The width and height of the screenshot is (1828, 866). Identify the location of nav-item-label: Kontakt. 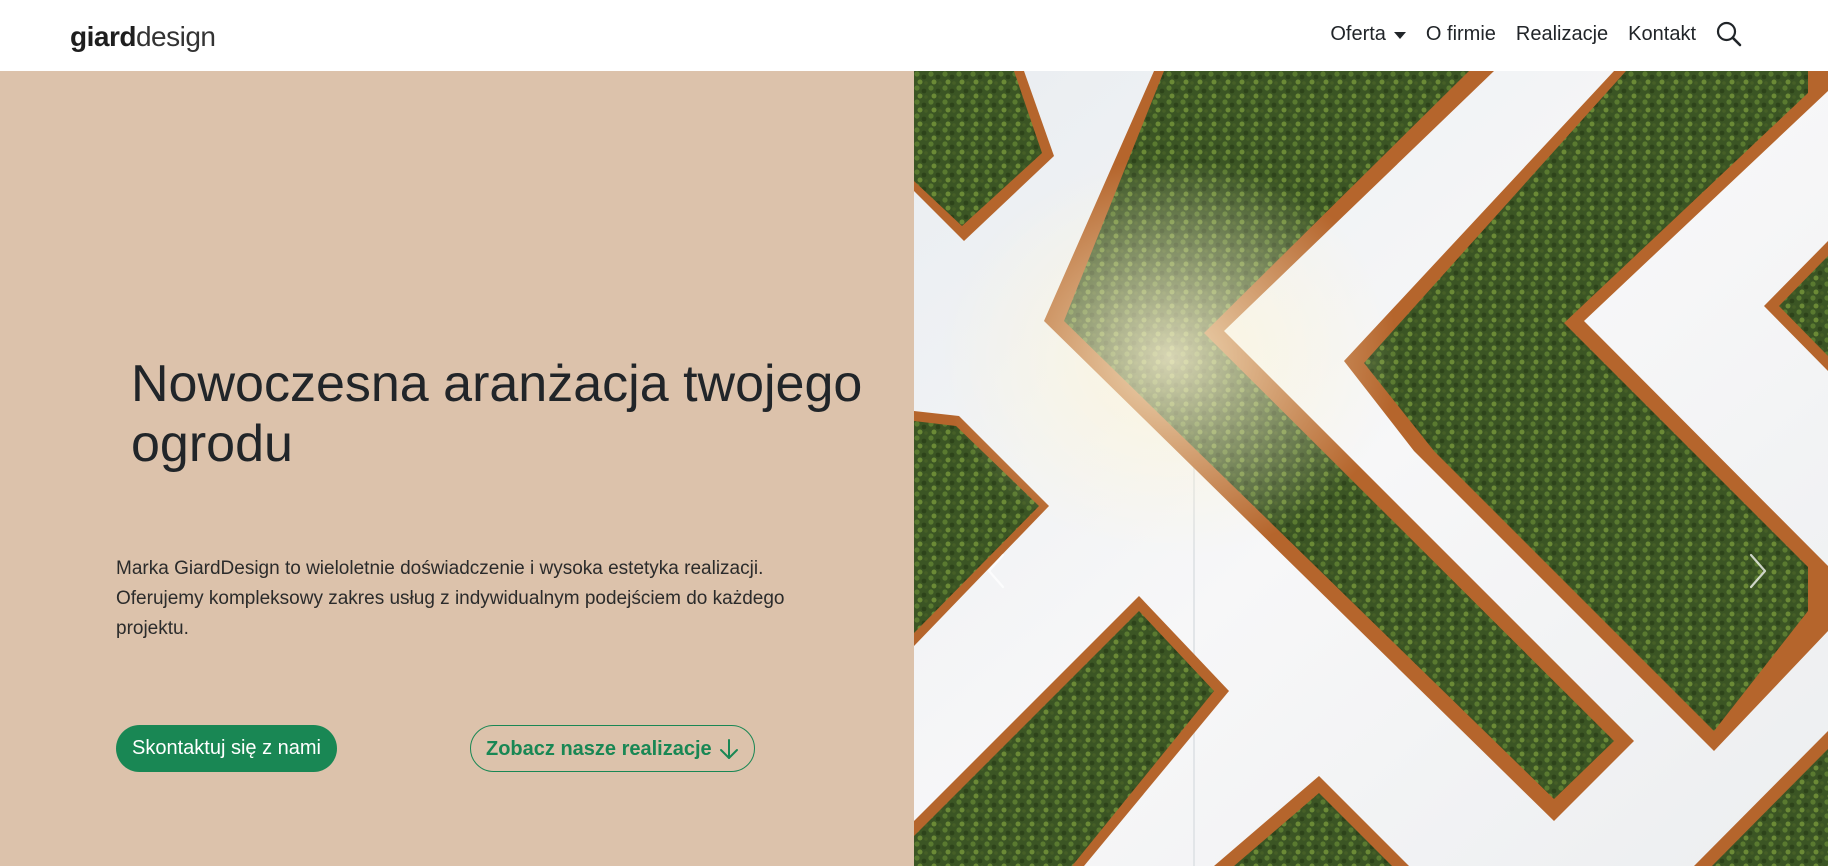
(1662, 33).